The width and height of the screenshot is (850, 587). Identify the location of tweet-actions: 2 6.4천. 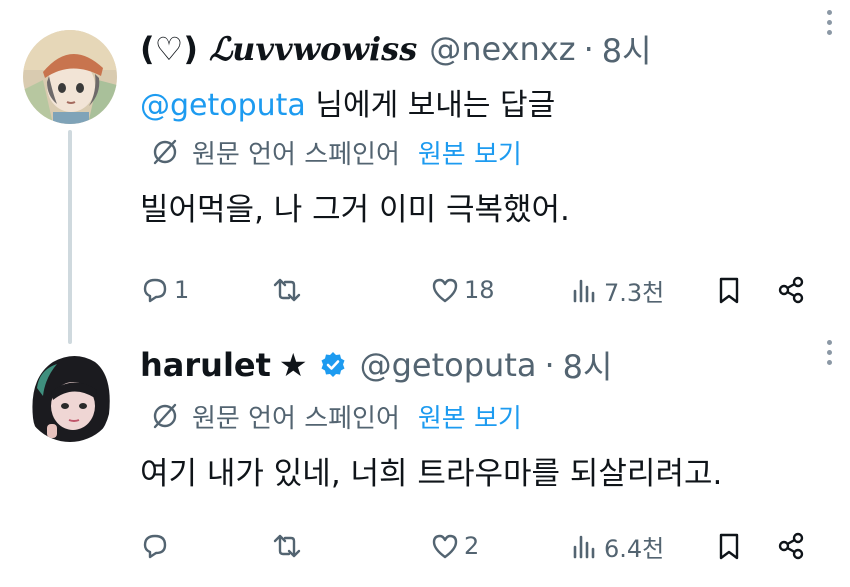
(480, 546).